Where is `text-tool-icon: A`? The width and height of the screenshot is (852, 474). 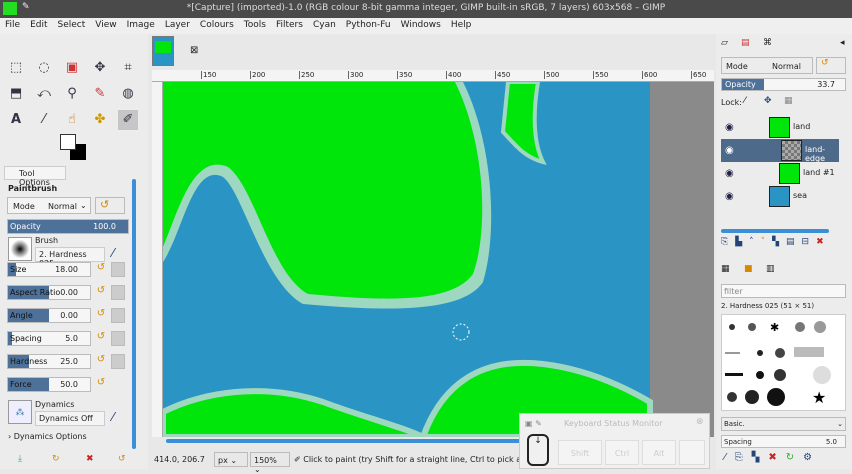 text-tool-icon: A is located at coordinates (16, 120).